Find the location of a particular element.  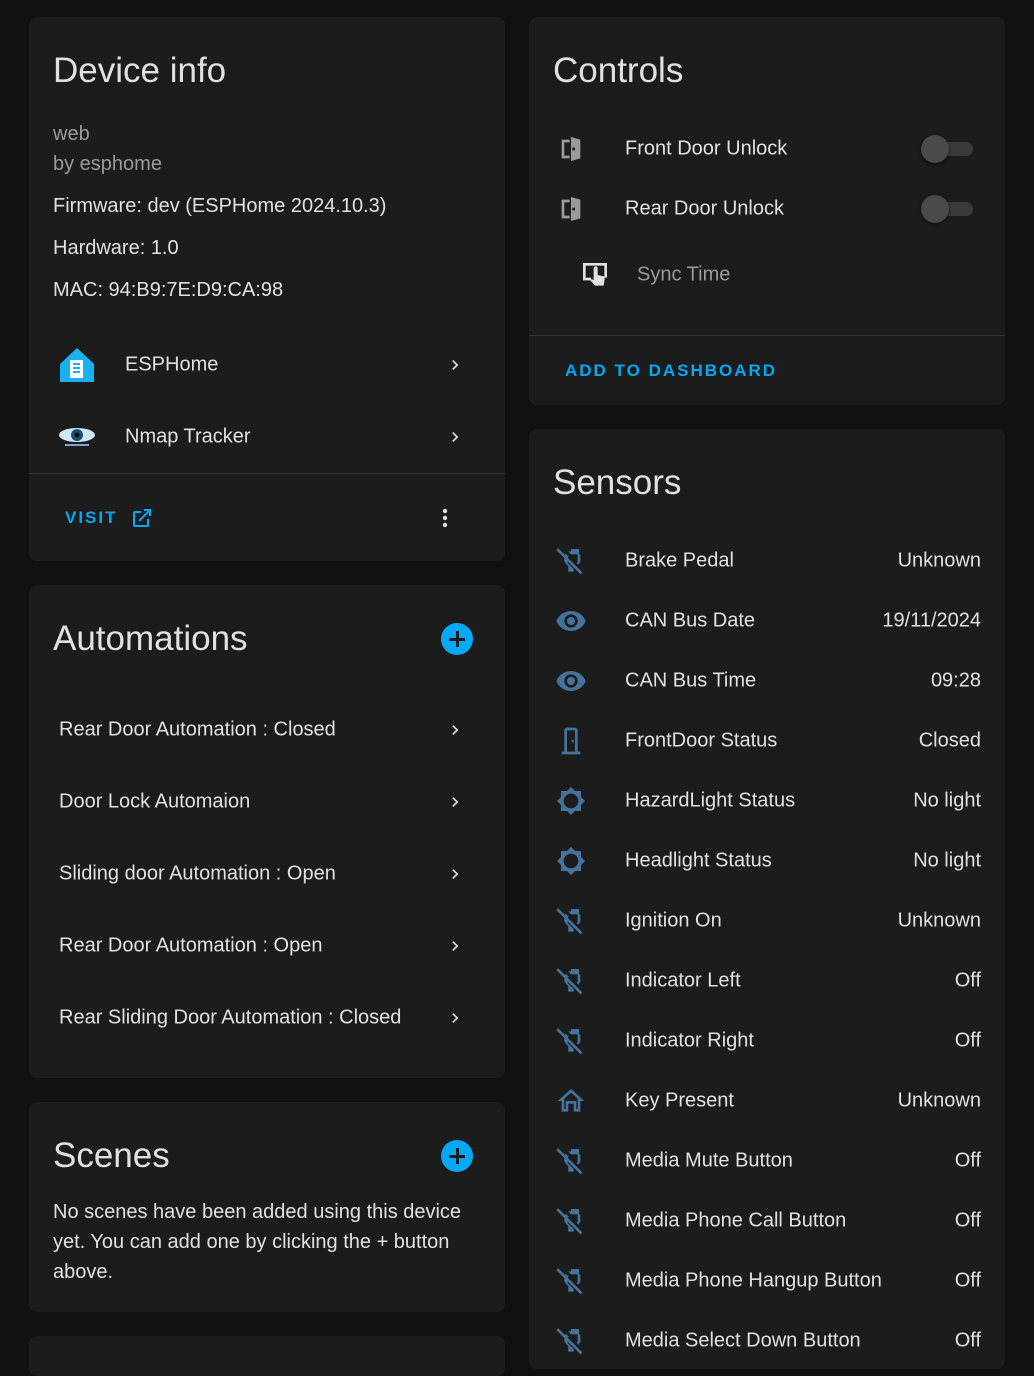

next-card is located at coordinates (267, 1356).